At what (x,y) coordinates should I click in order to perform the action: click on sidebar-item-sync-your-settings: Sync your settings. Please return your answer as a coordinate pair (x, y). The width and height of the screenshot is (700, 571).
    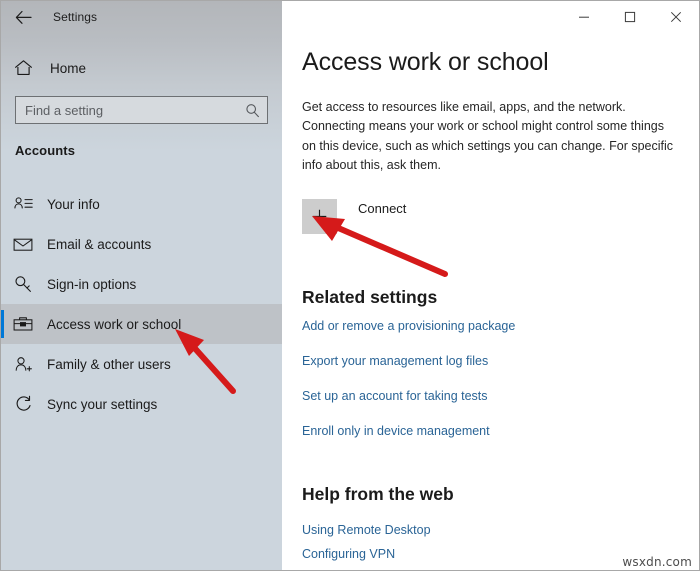
    Looking at the image, I should click on (141, 404).